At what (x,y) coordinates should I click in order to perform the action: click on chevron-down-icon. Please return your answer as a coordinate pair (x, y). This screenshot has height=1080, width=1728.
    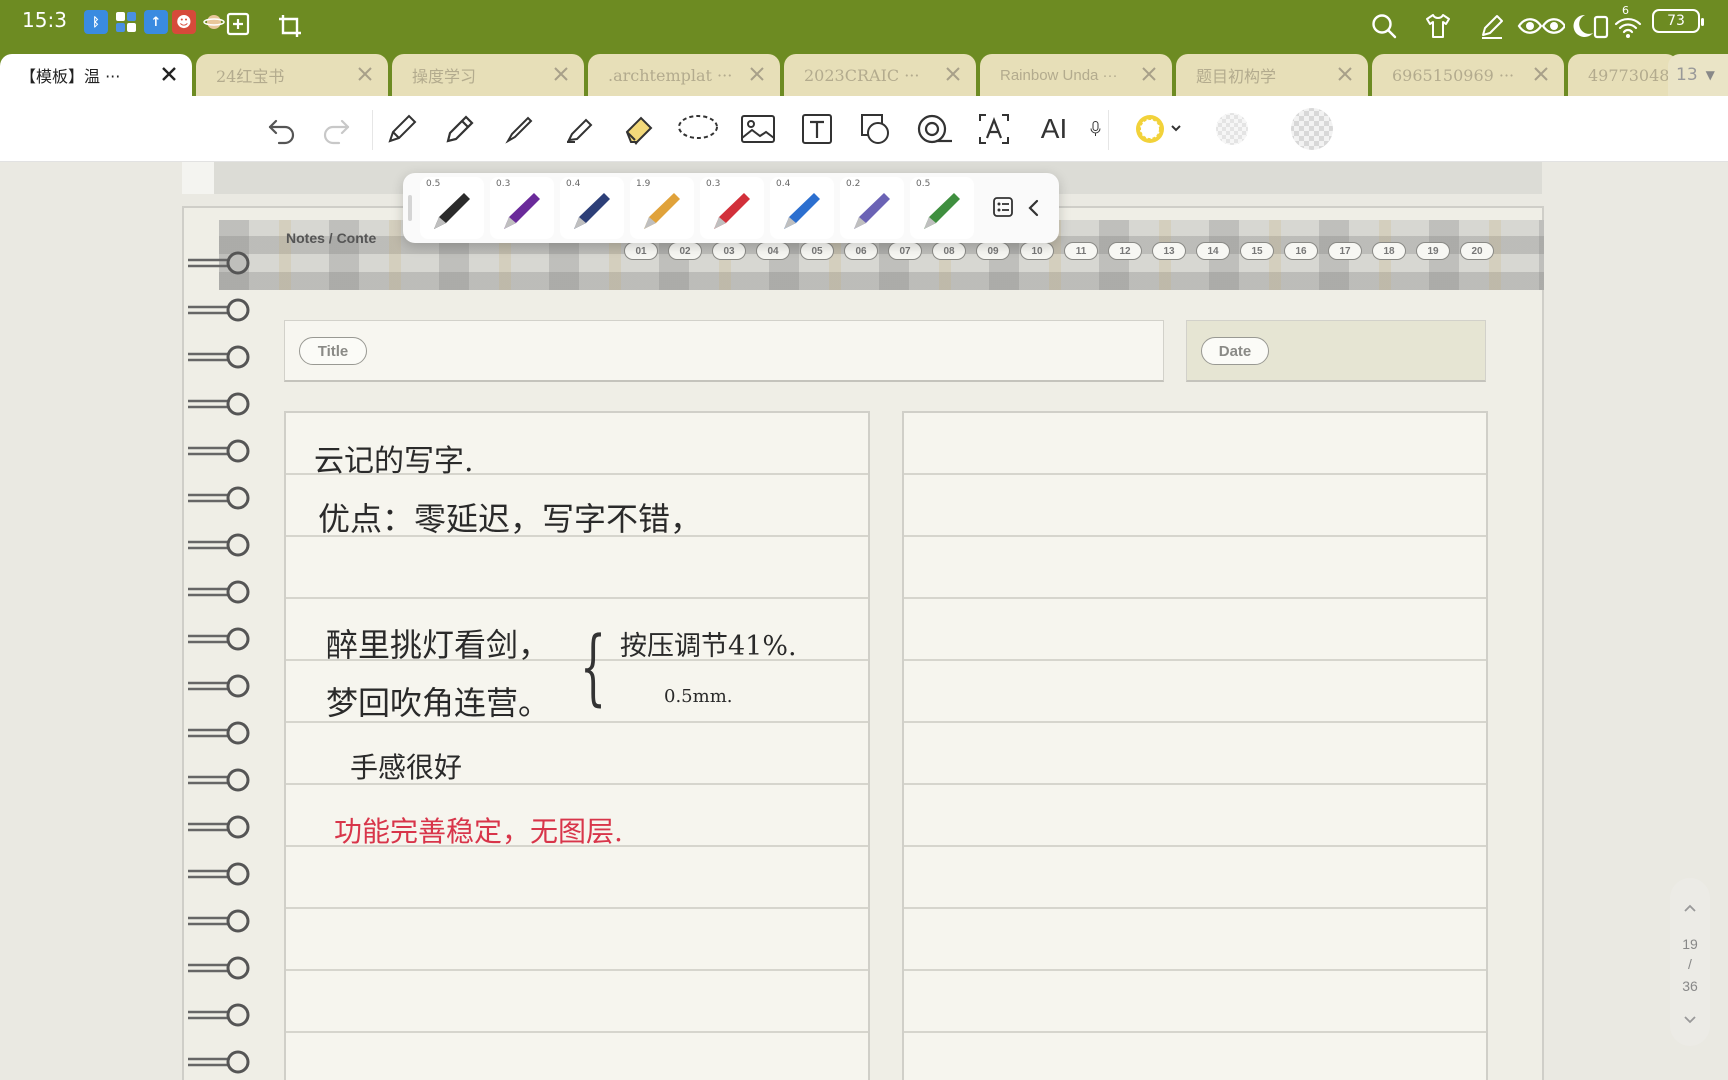
    Looking at the image, I should click on (1690, 1020).